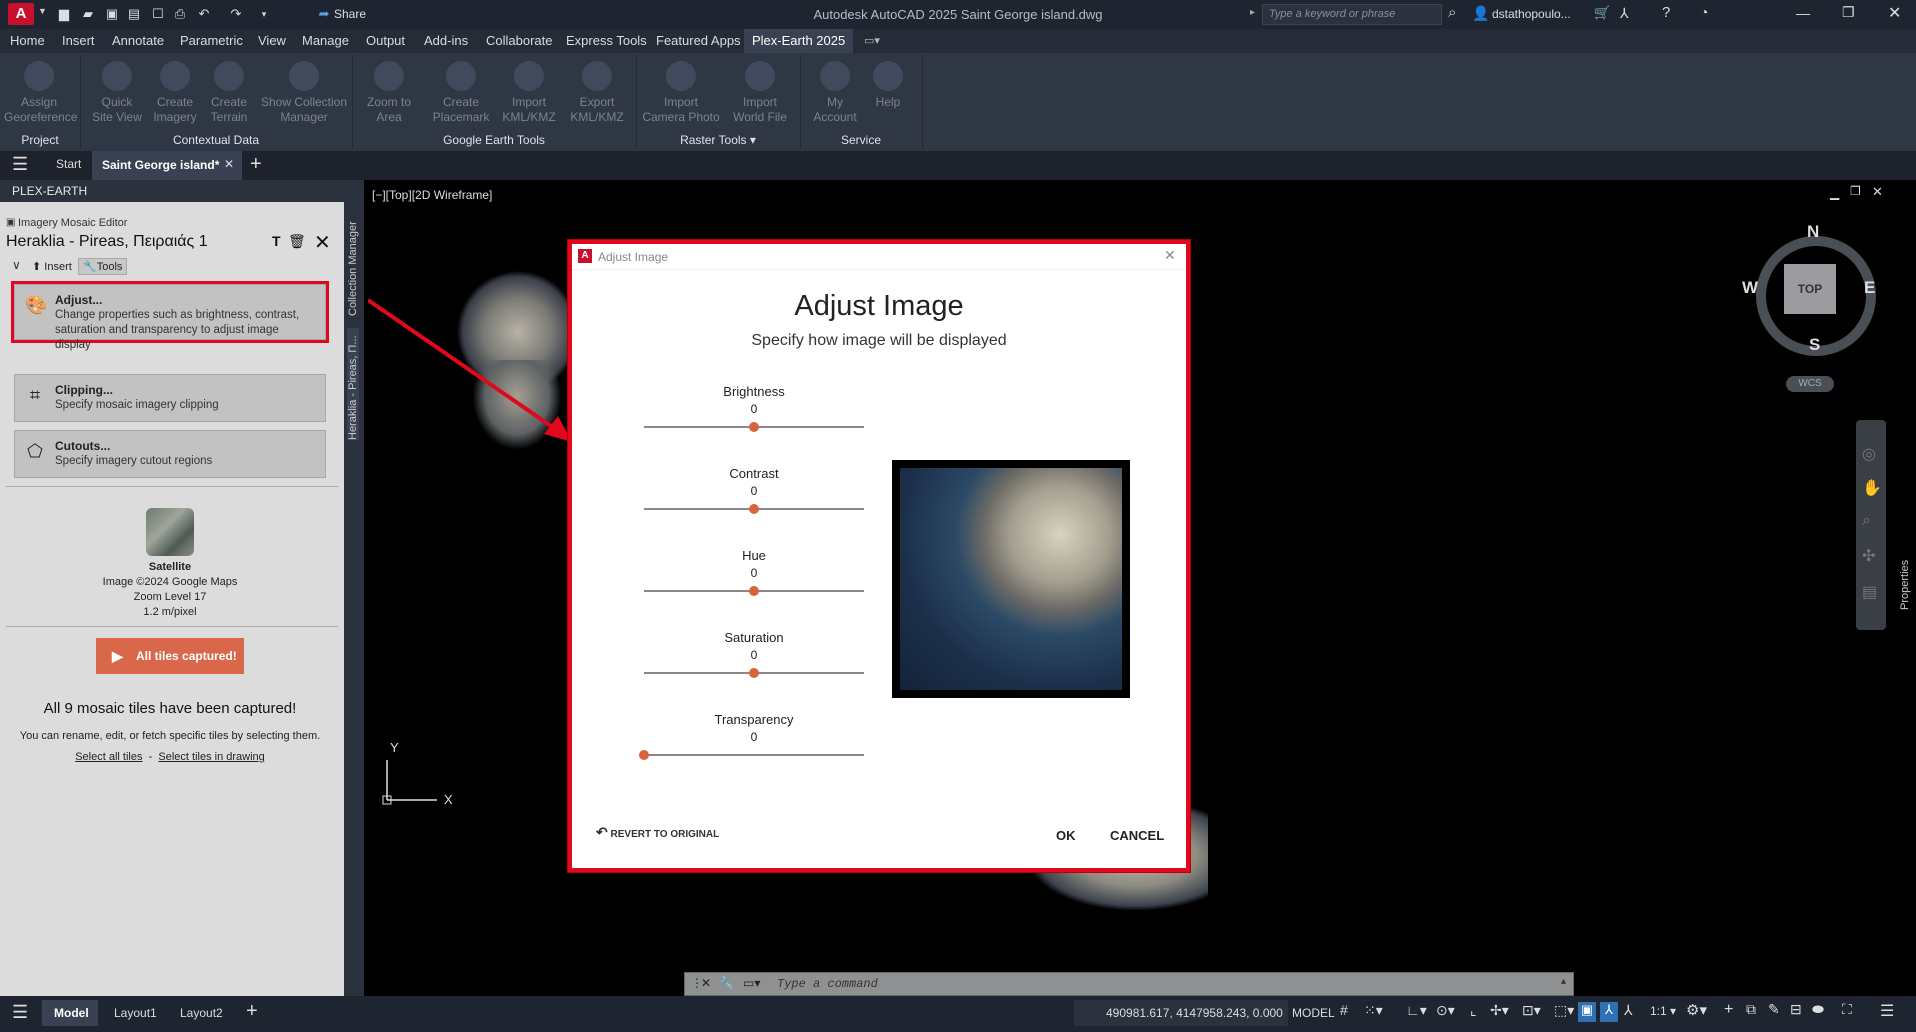  I want to click on undo-icon: ↶, so click(204, 14).